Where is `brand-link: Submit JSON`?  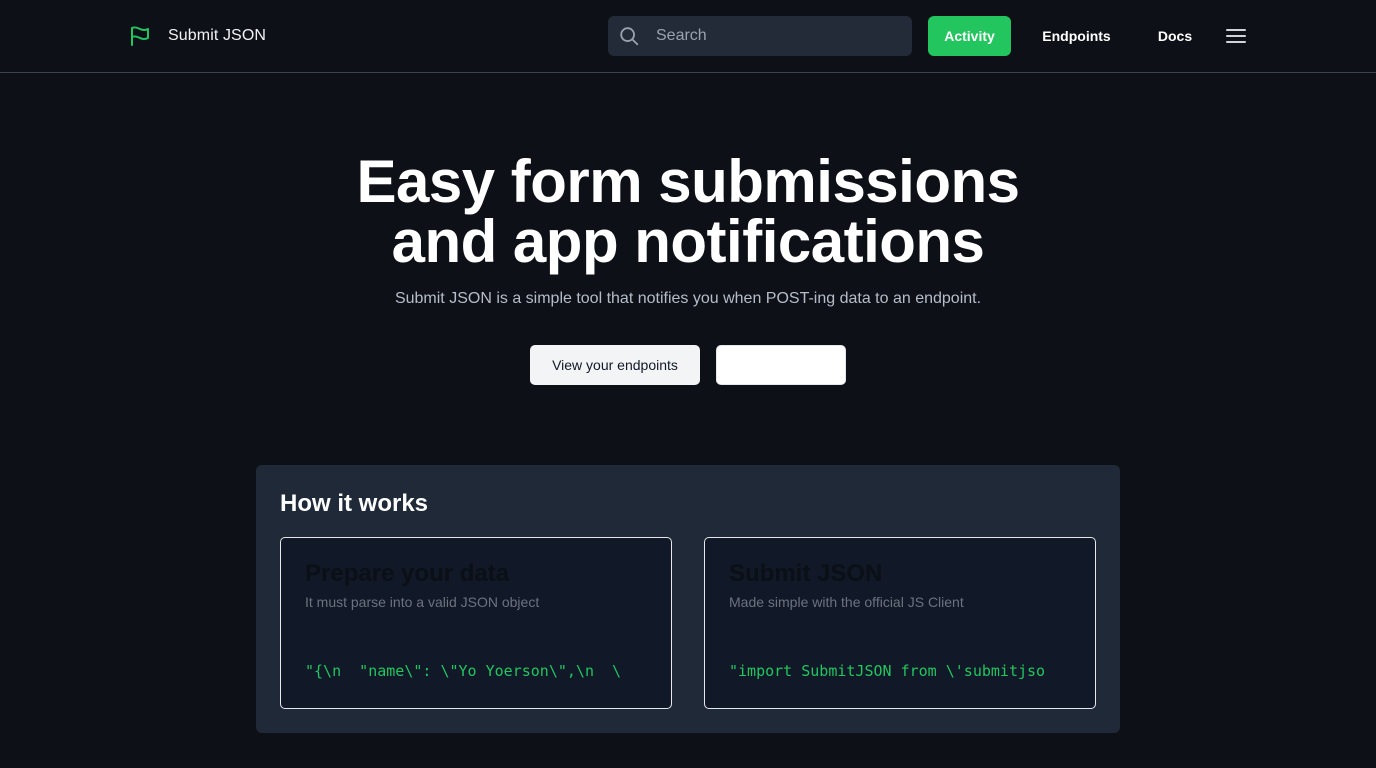
brand-link: Submit JSON is located at coordinates (197, 36).